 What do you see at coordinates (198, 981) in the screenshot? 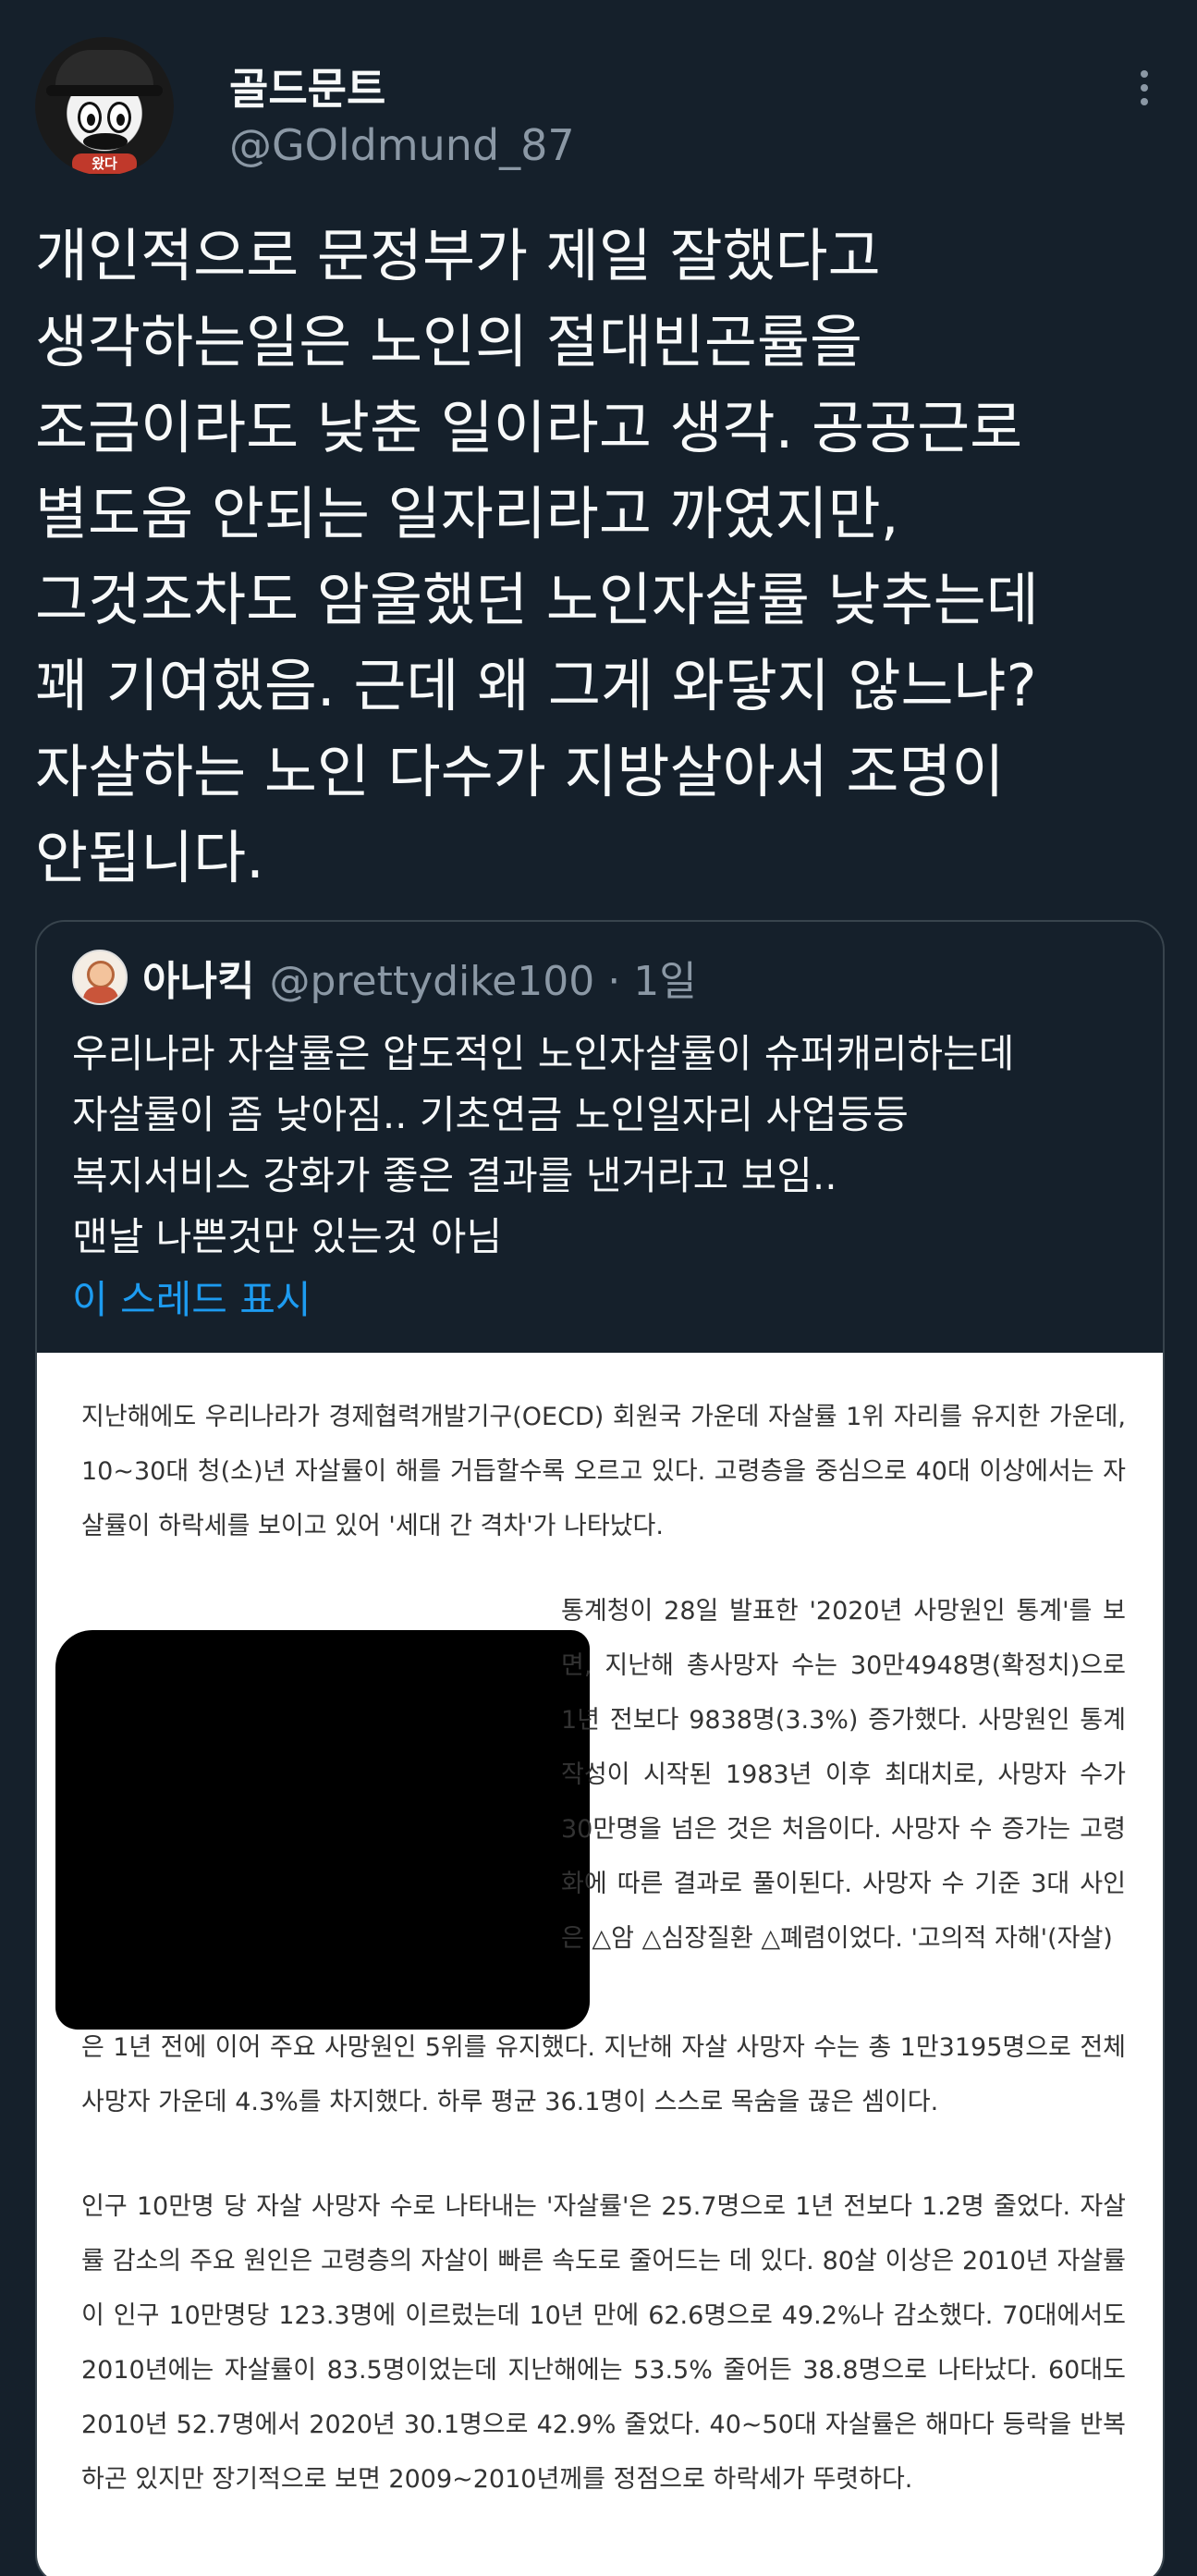
I see `quoted-author-display-name: 아나킥` at bounding box center [198, 981].